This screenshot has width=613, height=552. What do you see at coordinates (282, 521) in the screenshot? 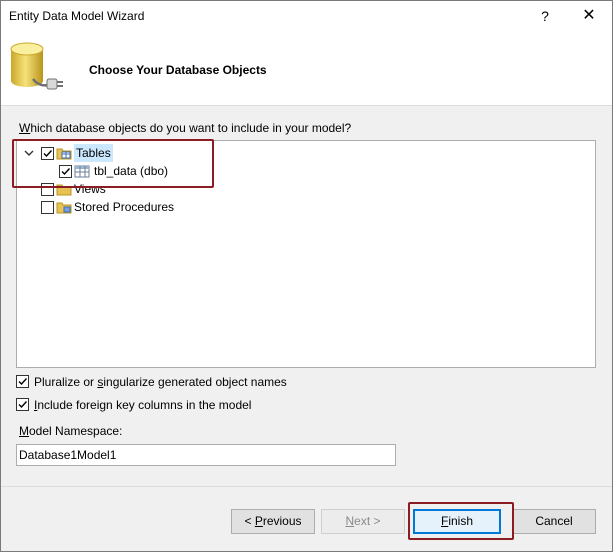
I see `previous-label: revious` at bounding box center [282, 521].